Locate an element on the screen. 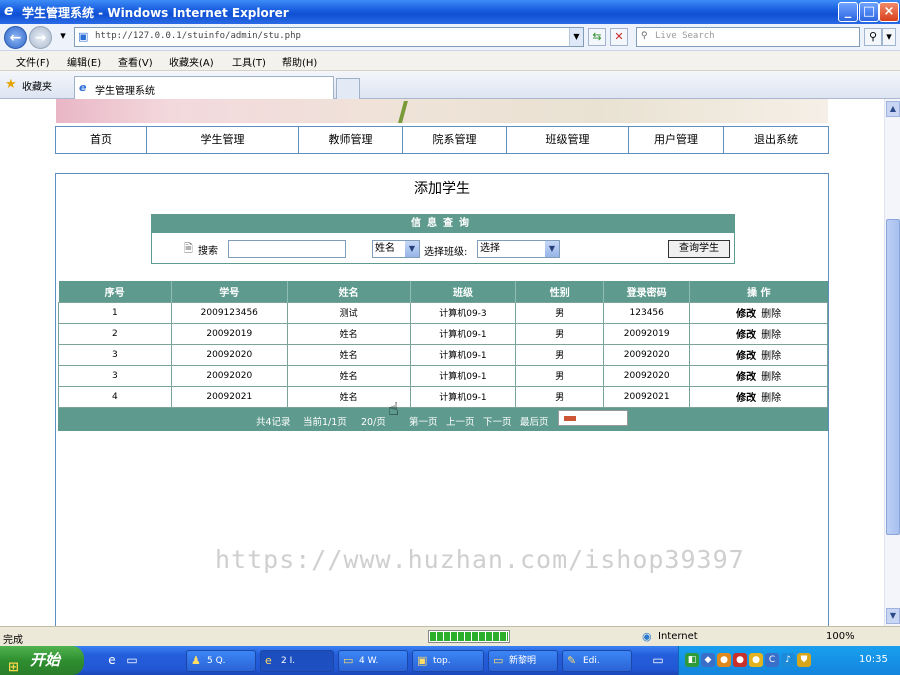 This screenshot has width=900, height=675. scroll-up-icon: ▲ is located at coordinates (893, 109).